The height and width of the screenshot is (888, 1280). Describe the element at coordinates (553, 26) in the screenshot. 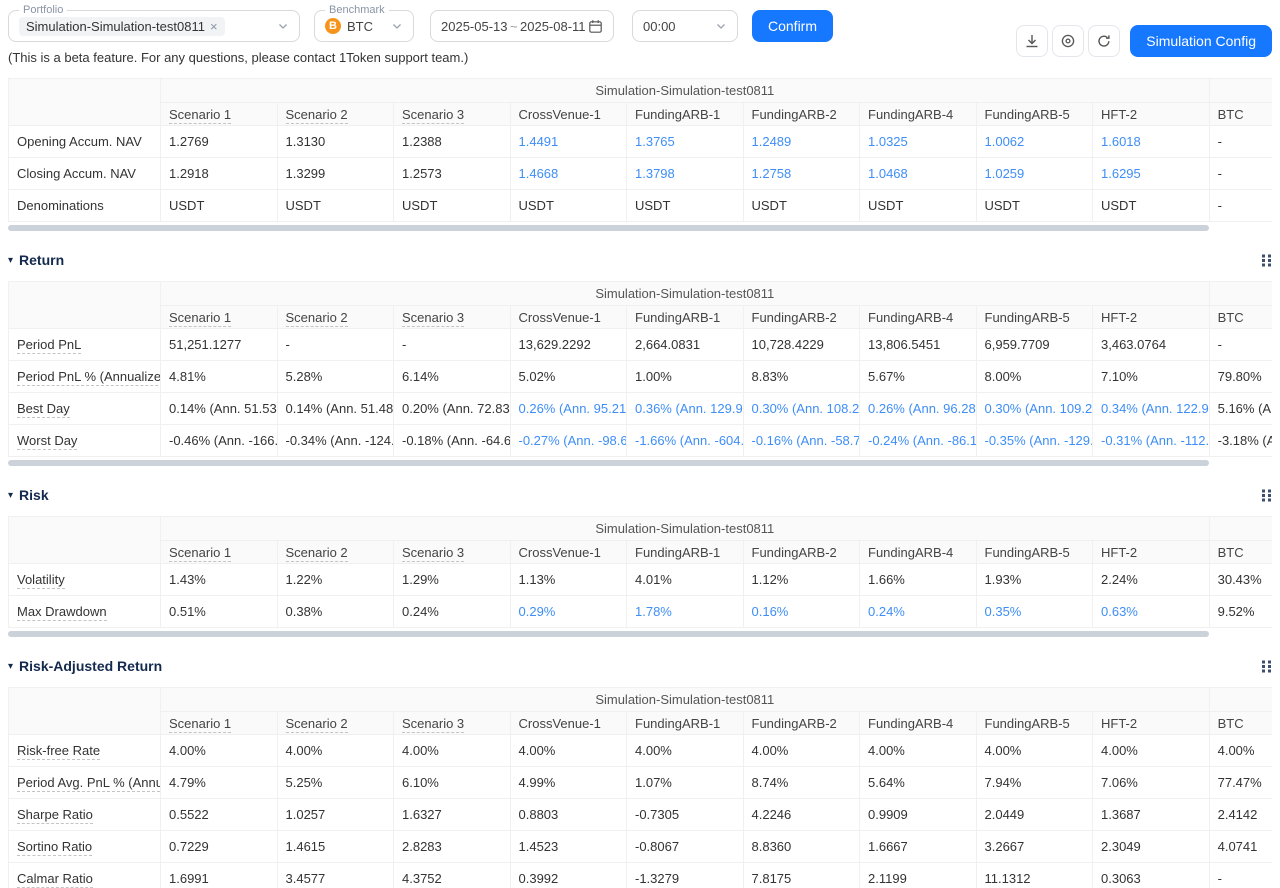

I see `date-end: 2025-08-11` at that location.